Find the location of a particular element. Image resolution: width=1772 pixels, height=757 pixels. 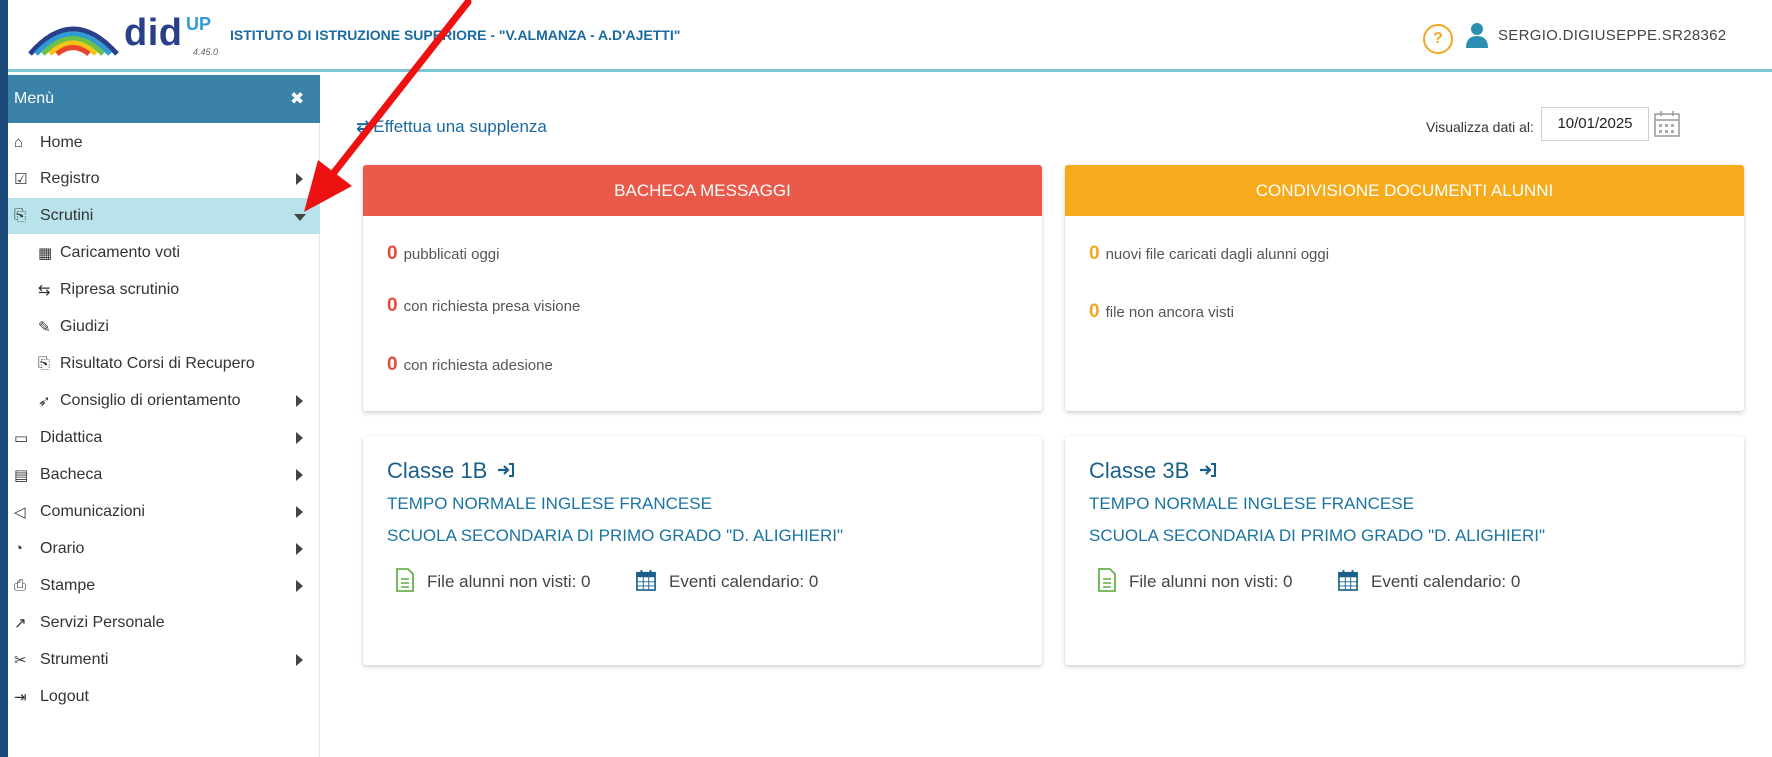

sidebar-item-logout: ⇥ Logout is located at coordinates (164, 697).